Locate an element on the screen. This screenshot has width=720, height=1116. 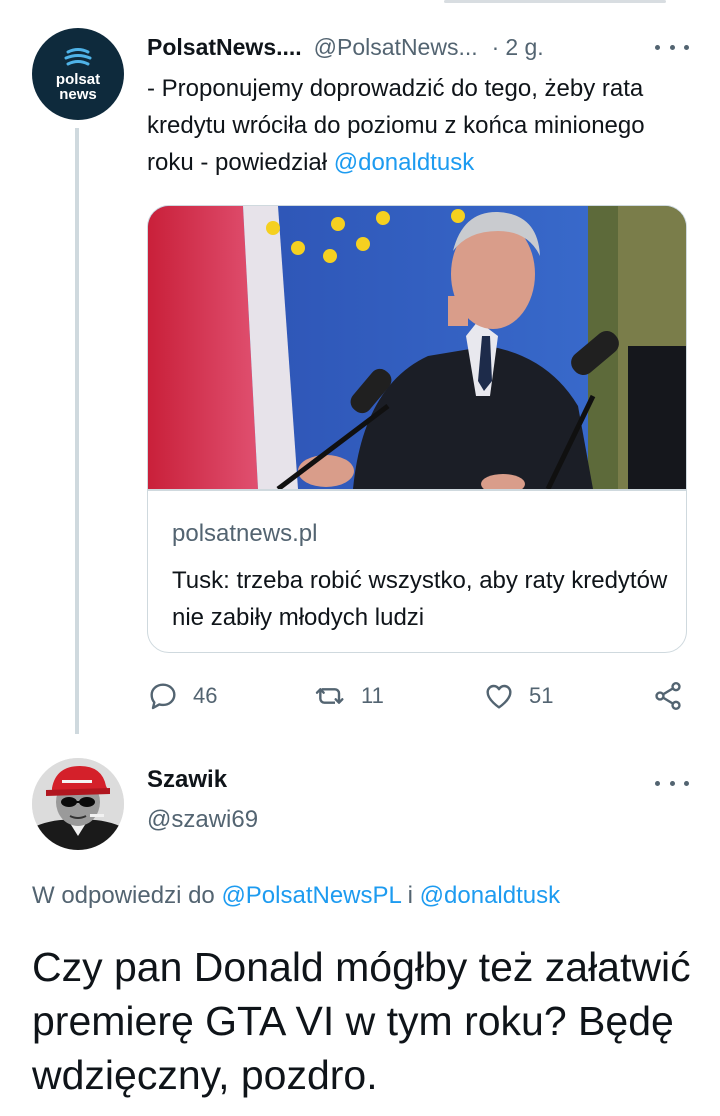
avatar-brand-line2: news is located at coordinates (78, 94).